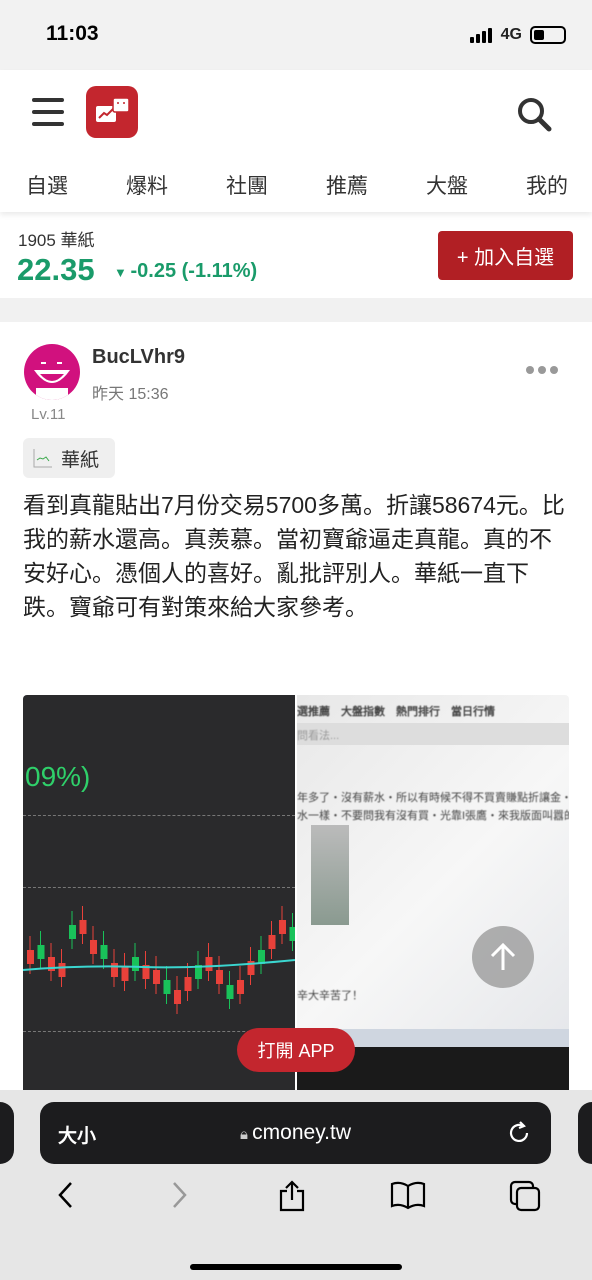  I want to click on stock-change: ▼ -0.25 (-1.11%), so click(185, 271).